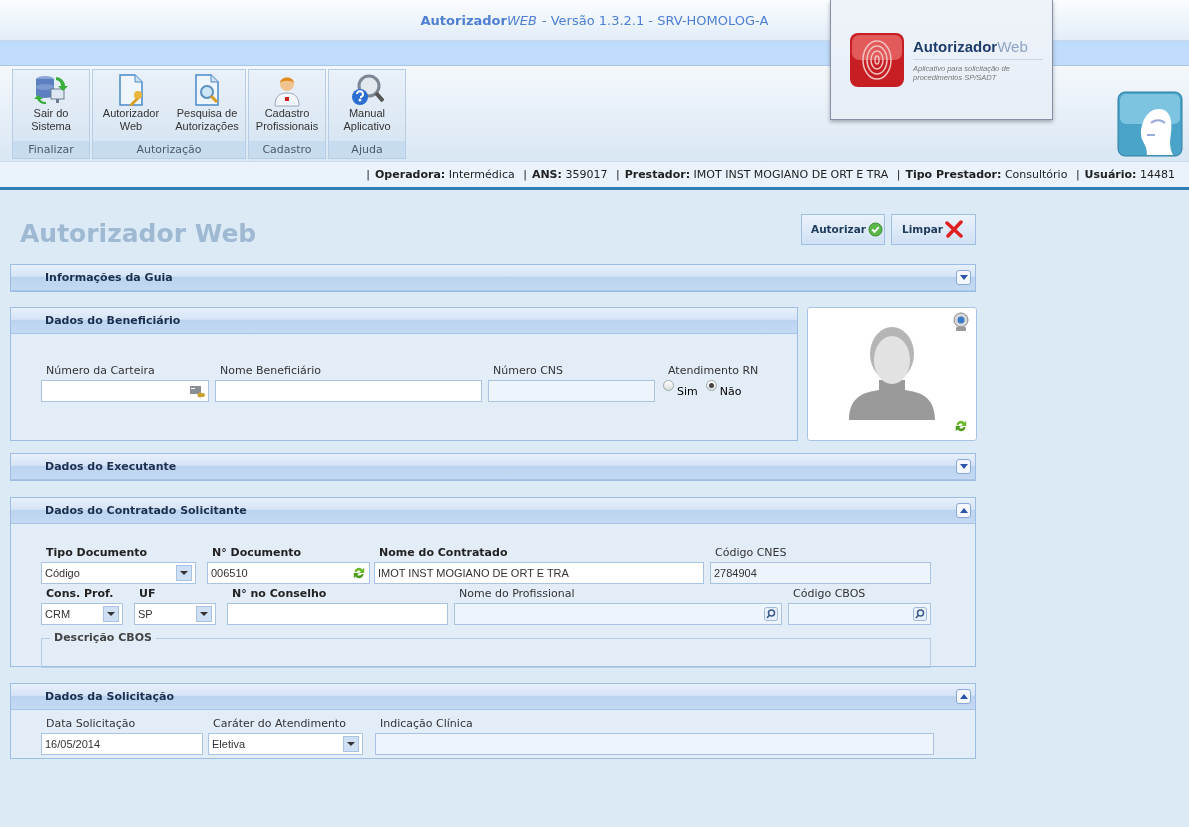 The height and width of the screenshot is (827, 1189). What do you see at coordinates (287, 105) in the screenshot?
I see `toolbar-button: Cadastro Profissionais` at bounding box center [287, 105].